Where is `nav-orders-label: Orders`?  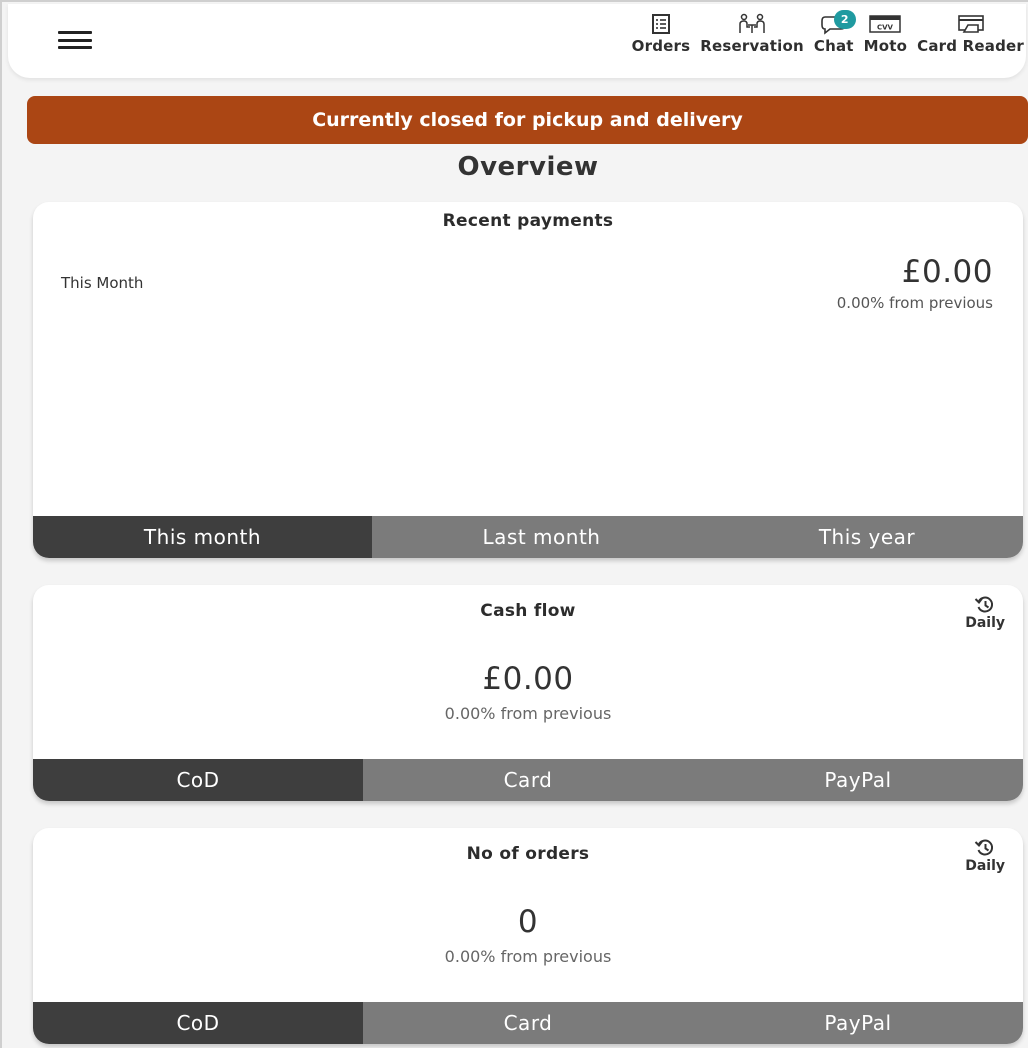
nav-orders-label: Orders is located at coordinates (661, 46).